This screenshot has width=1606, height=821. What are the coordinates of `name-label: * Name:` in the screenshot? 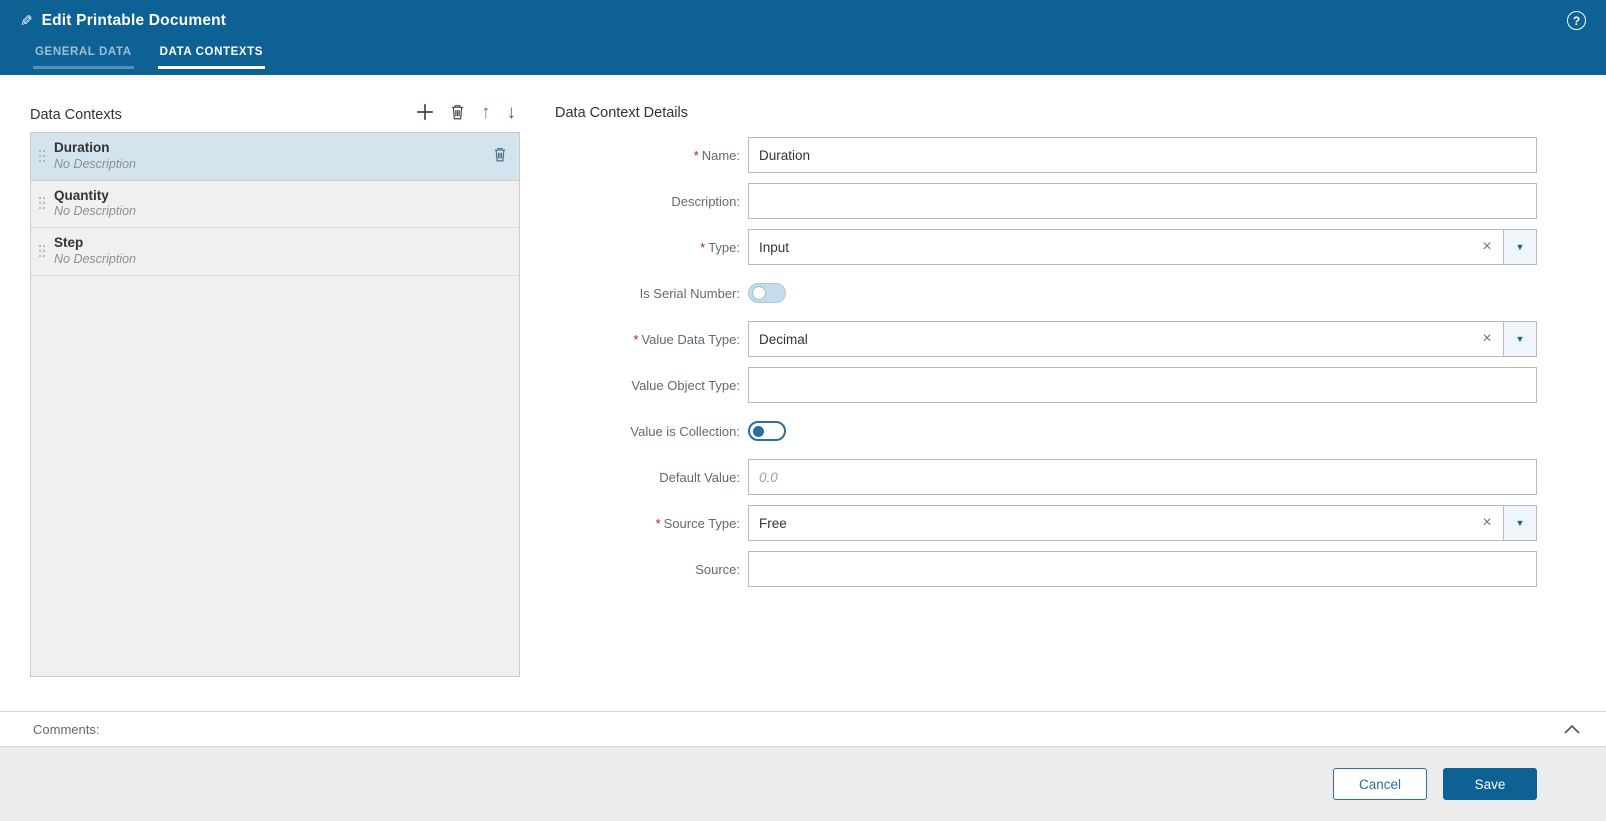 It's located at (716, 155).